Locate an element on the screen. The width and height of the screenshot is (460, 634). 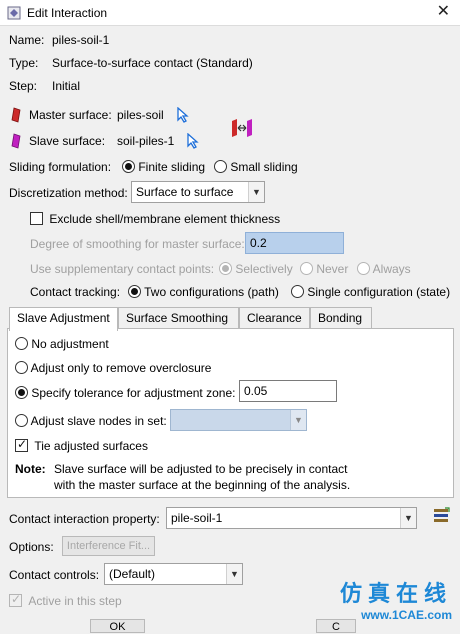
watermark-en: www.1CAE.com is located at coordinates (406, 615).